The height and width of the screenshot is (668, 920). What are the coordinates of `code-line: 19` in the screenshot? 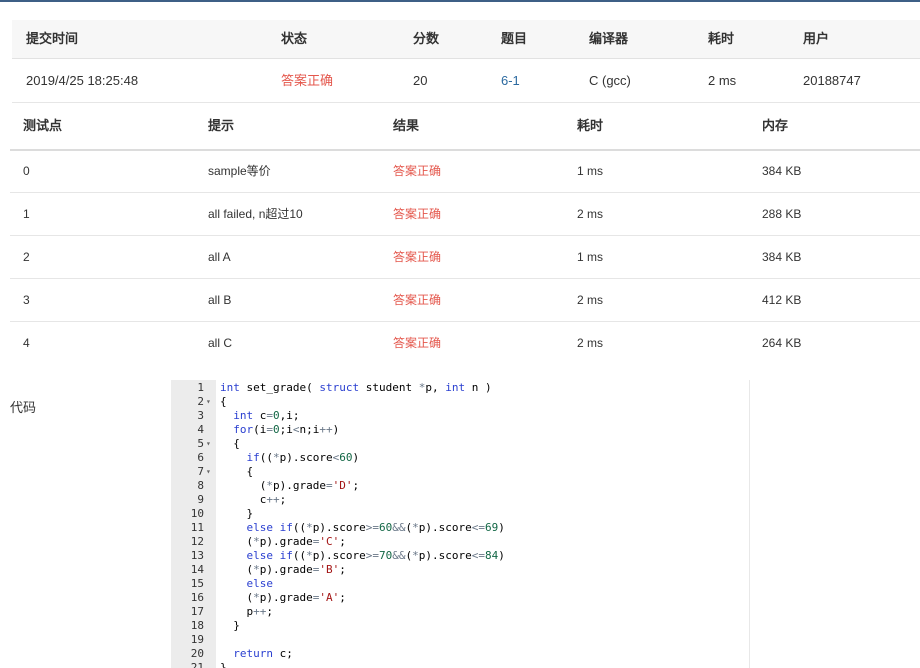 It's located at (460, 640).